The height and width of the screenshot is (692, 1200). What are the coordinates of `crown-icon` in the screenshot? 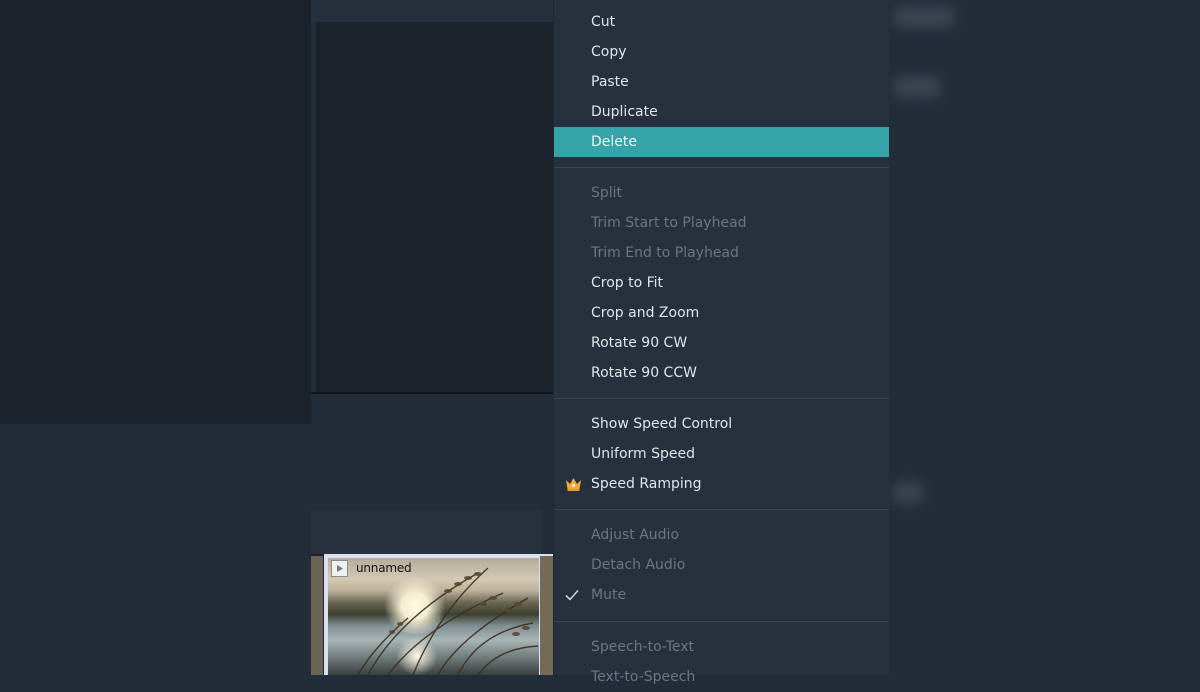 It's located at (573, 484).